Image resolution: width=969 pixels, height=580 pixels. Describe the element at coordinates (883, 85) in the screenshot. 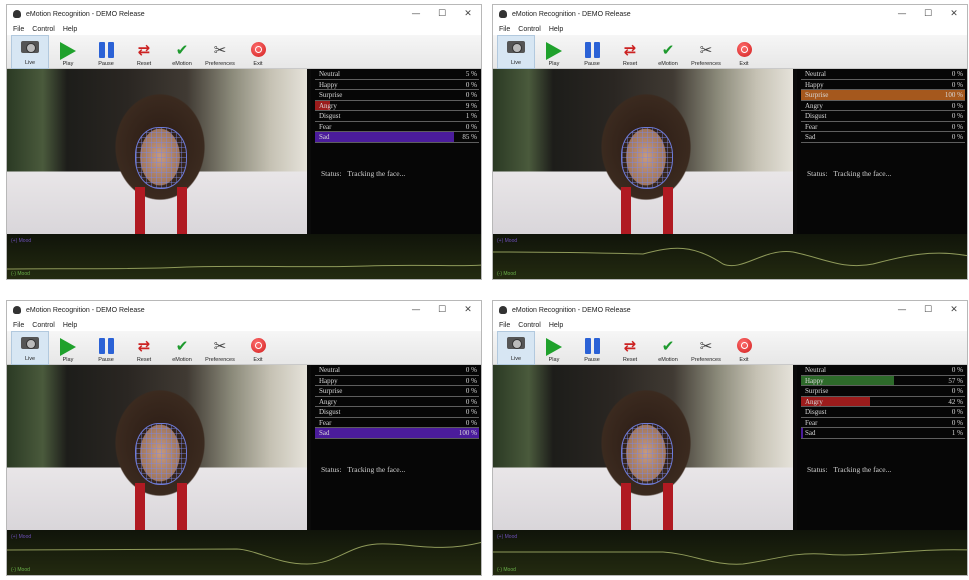

I see `emotion-row-happy: Happy 0 %` at that location.